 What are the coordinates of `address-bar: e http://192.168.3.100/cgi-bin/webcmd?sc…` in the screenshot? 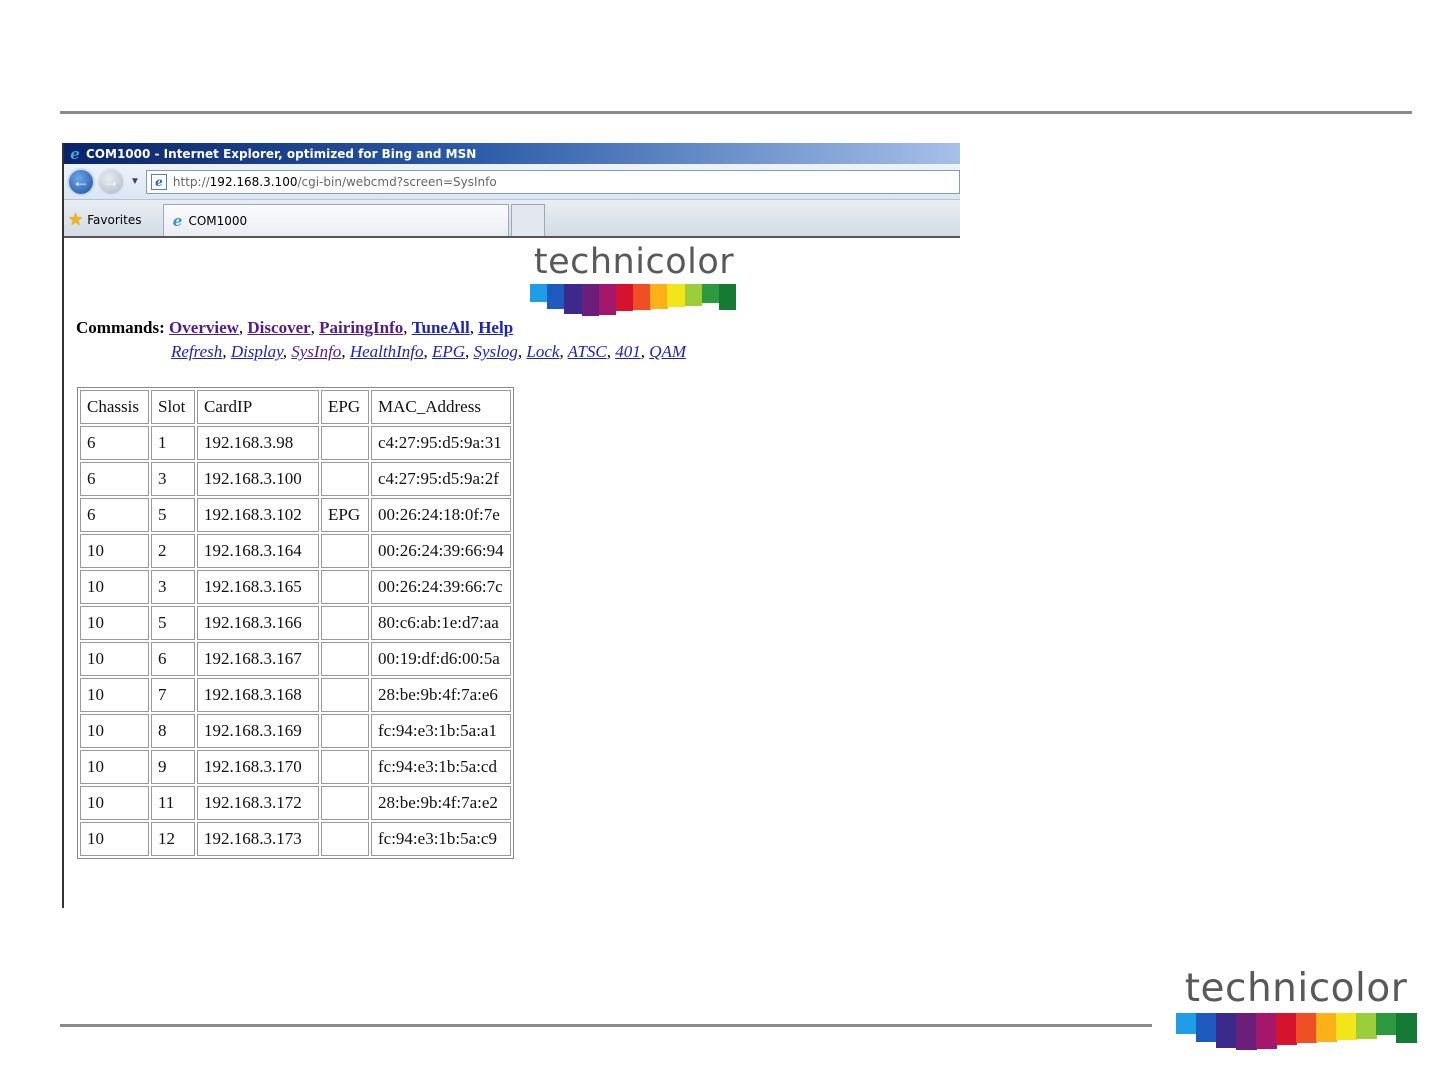 It's located at (552, 181).